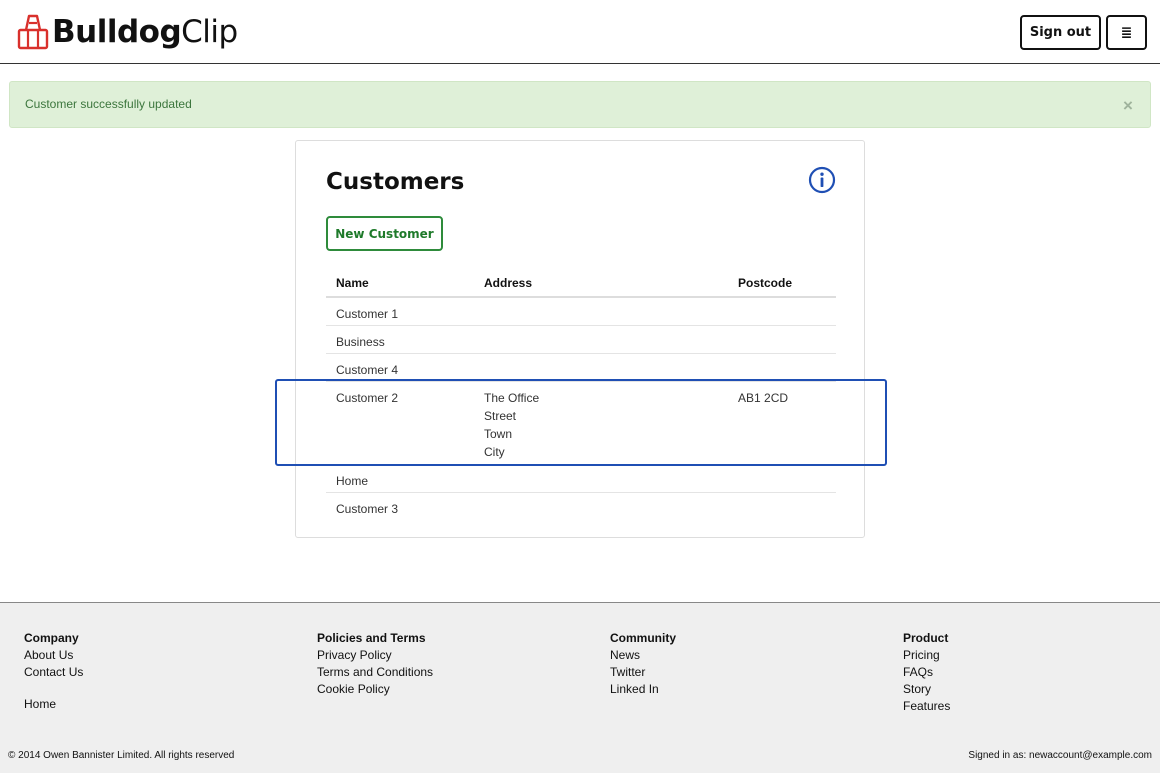 This screenshot has width=1160, height=773. I want to click on customer-name: Home, so click(352, 481).